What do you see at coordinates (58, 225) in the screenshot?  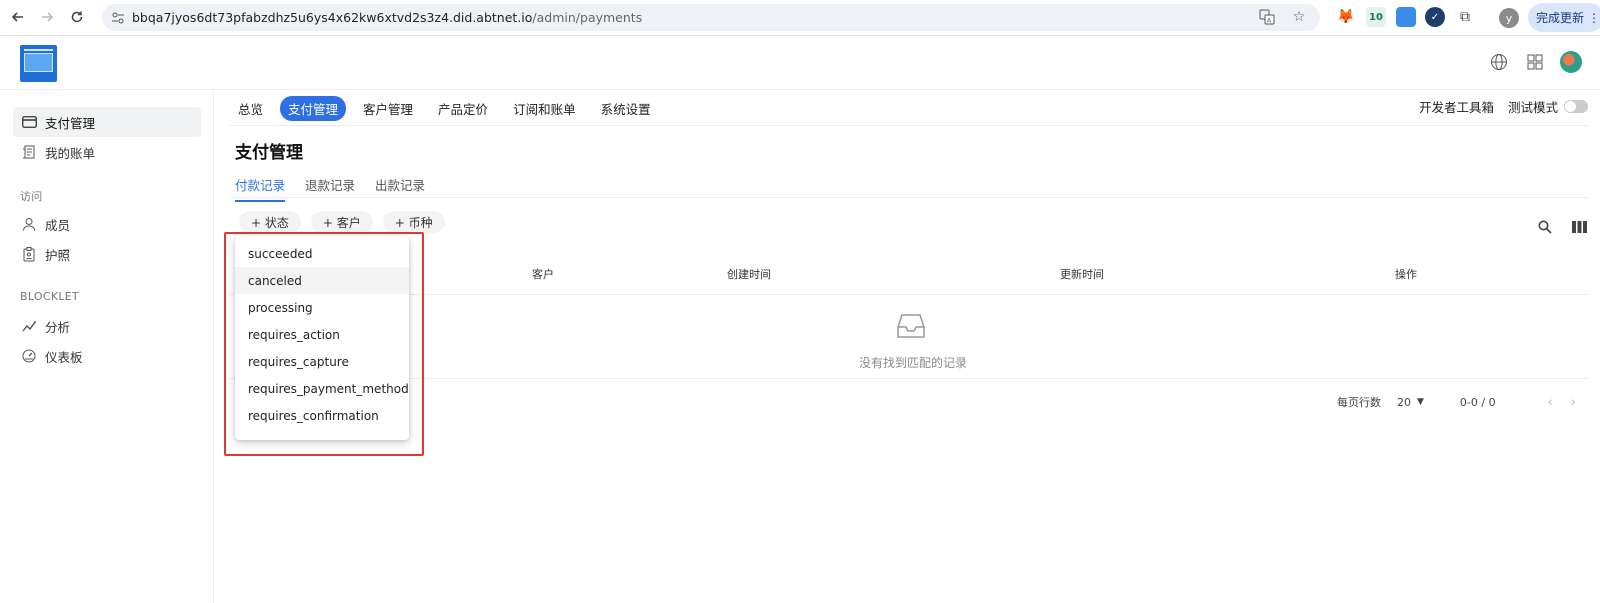 I see `sidebar-item-label: 成员` at bounding box center [58, 225].